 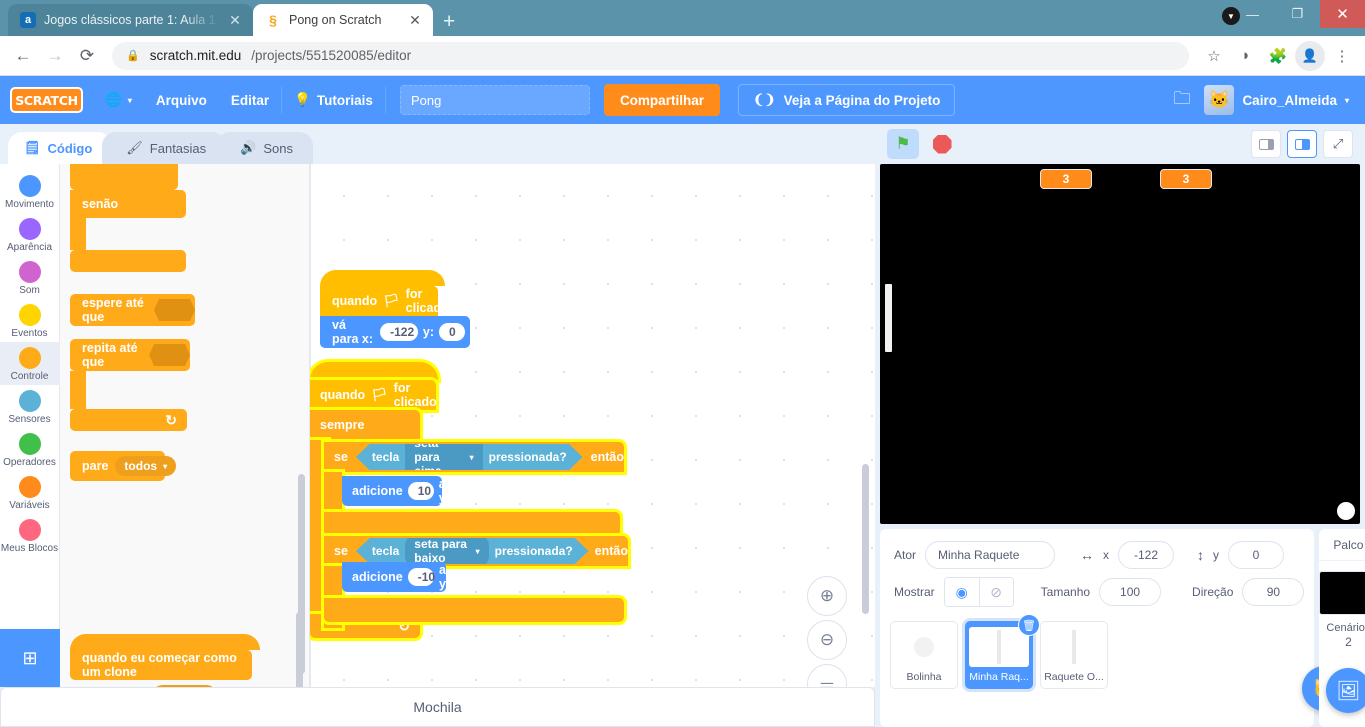 I want to click on key-dropdown: seta para cima ▾, so click(x=444, y=457).